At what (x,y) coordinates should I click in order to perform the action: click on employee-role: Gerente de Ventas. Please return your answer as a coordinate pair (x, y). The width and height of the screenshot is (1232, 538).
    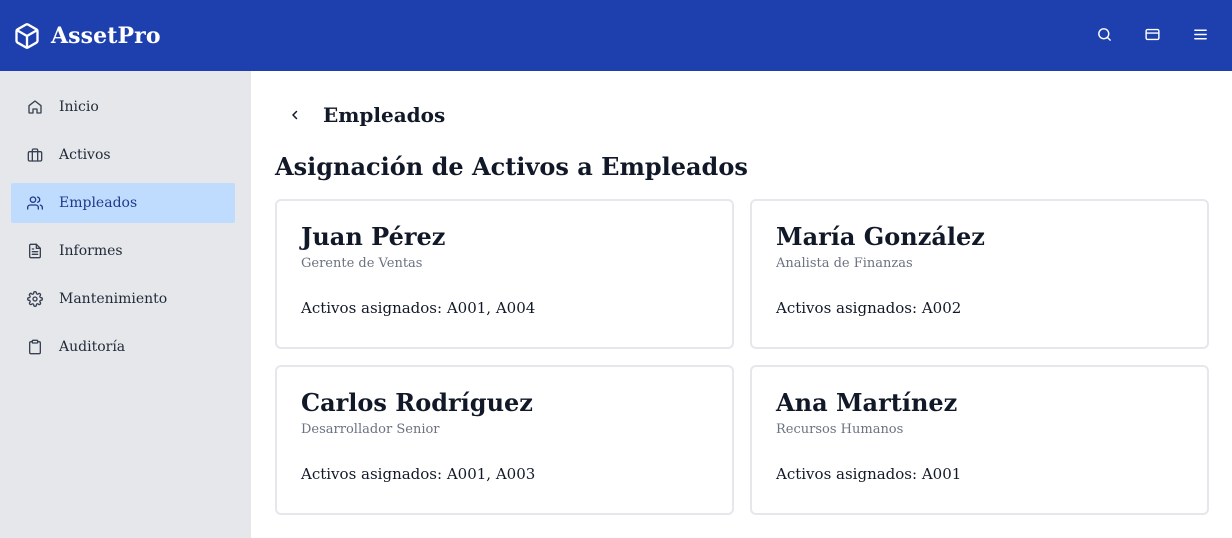
    Looking at the image, I should click on (362, 263).